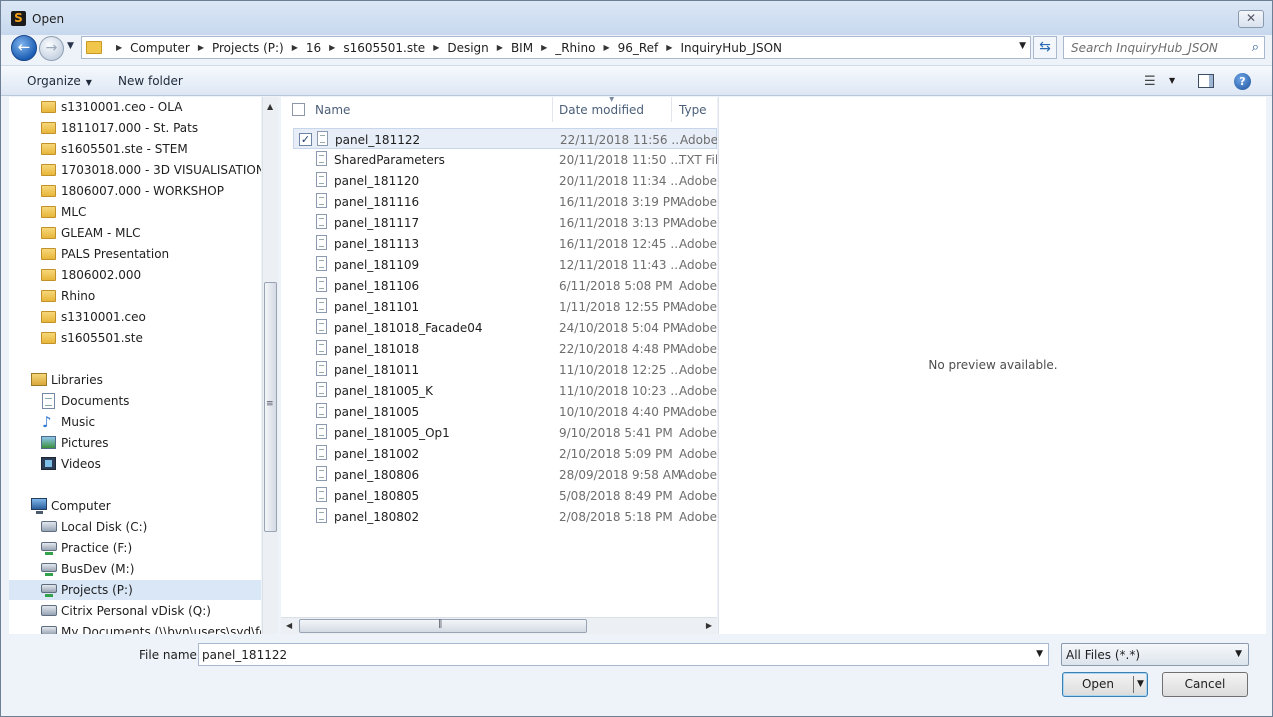 This screenshot has height=717, width=1273. Describe the element at coordinates (505, 180) in the screenshot. I see `file-row: panel_181120 20/11/2018 11:34 ... Adobe` at that location.